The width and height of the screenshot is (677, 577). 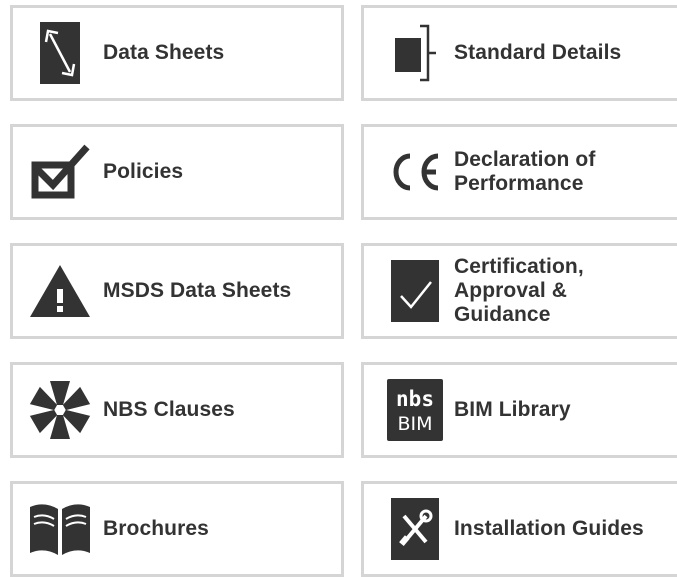 I want to click on tile-msds-data-sheets: MSDS Data Sheets, so click(x=177, y=291).